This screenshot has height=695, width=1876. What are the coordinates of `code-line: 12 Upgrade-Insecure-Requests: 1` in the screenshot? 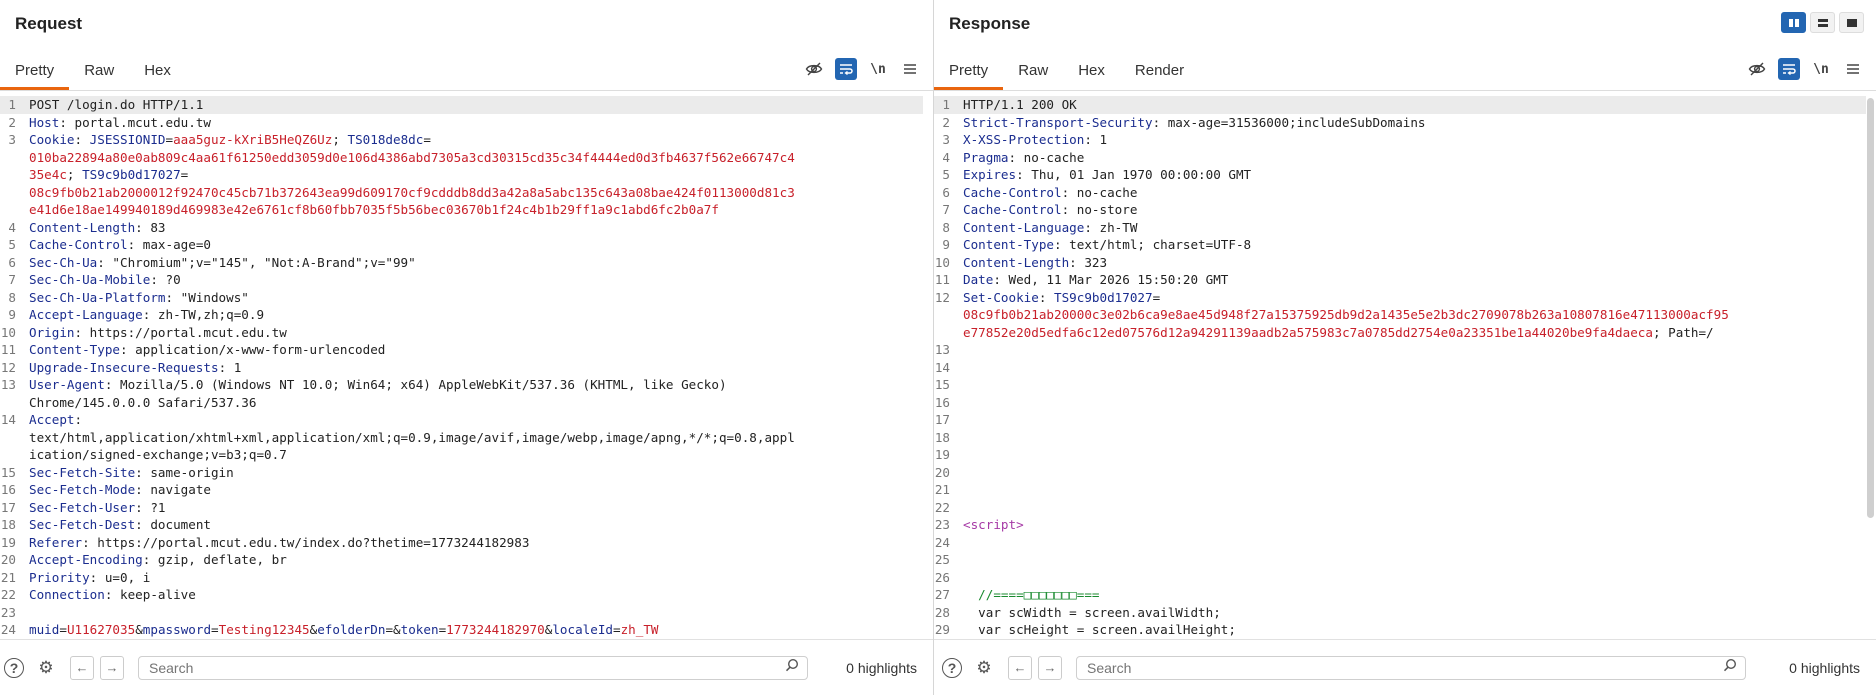 It's located at (461, 368).